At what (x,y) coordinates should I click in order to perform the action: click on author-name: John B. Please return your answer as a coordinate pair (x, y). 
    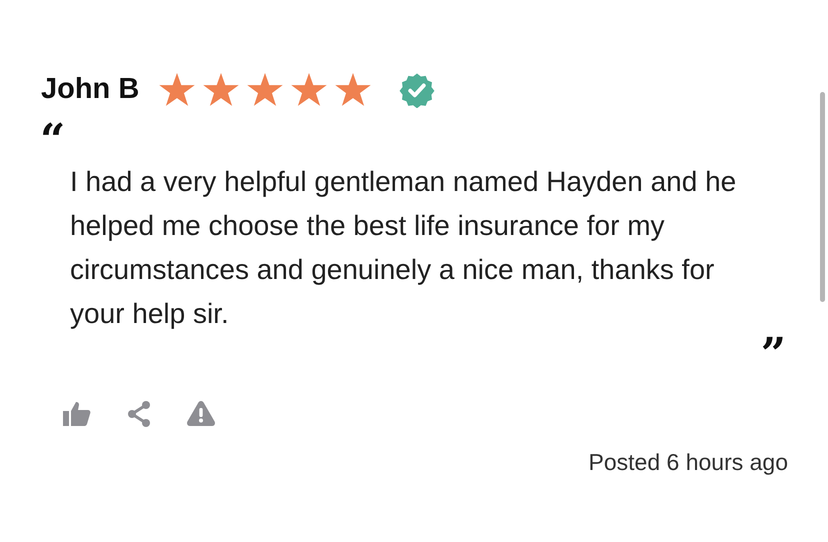
    Looking at the image, I should click on (90, 89).